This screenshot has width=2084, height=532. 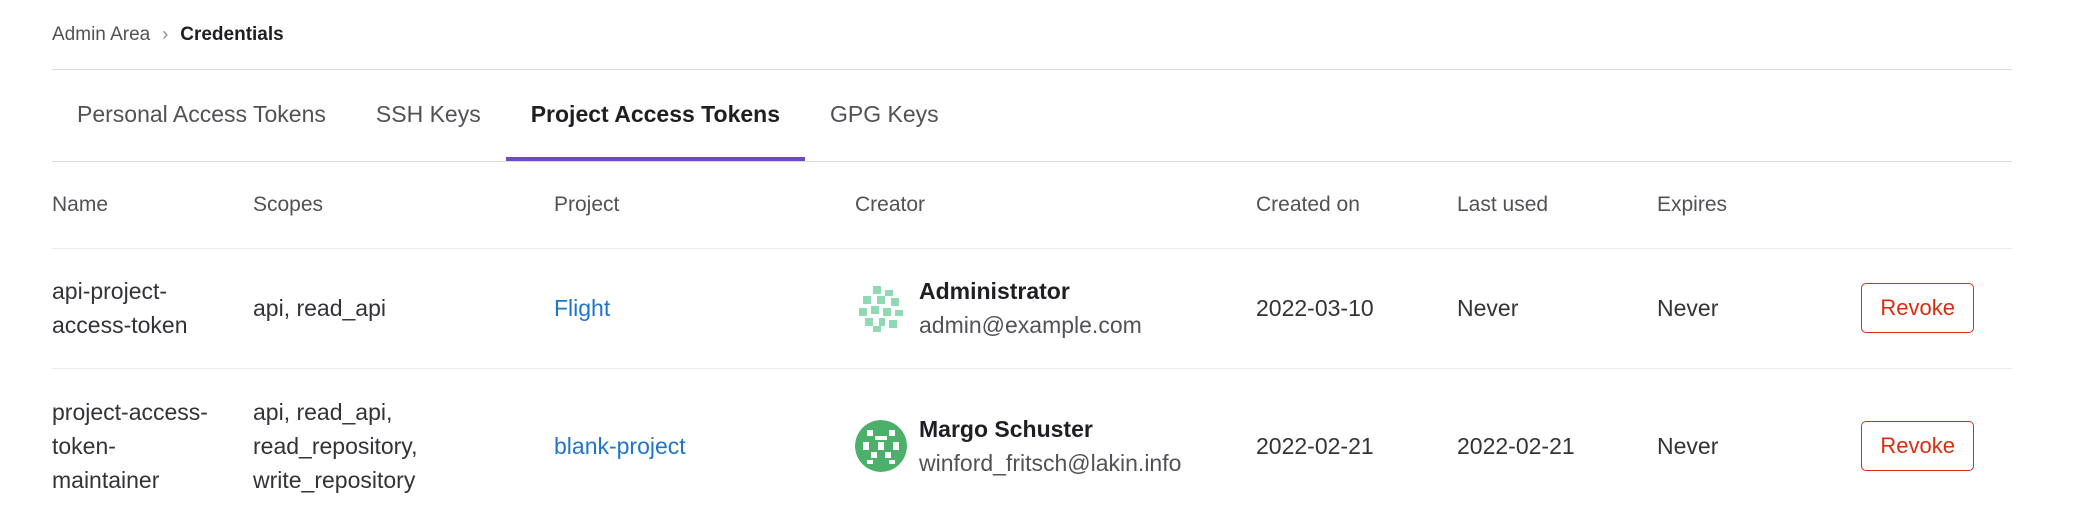 What do you see at coordinates (884, 116) in the screenshot?
I see `tab-gpg-keys: GPG Keys` at bounding box center [884, 116].